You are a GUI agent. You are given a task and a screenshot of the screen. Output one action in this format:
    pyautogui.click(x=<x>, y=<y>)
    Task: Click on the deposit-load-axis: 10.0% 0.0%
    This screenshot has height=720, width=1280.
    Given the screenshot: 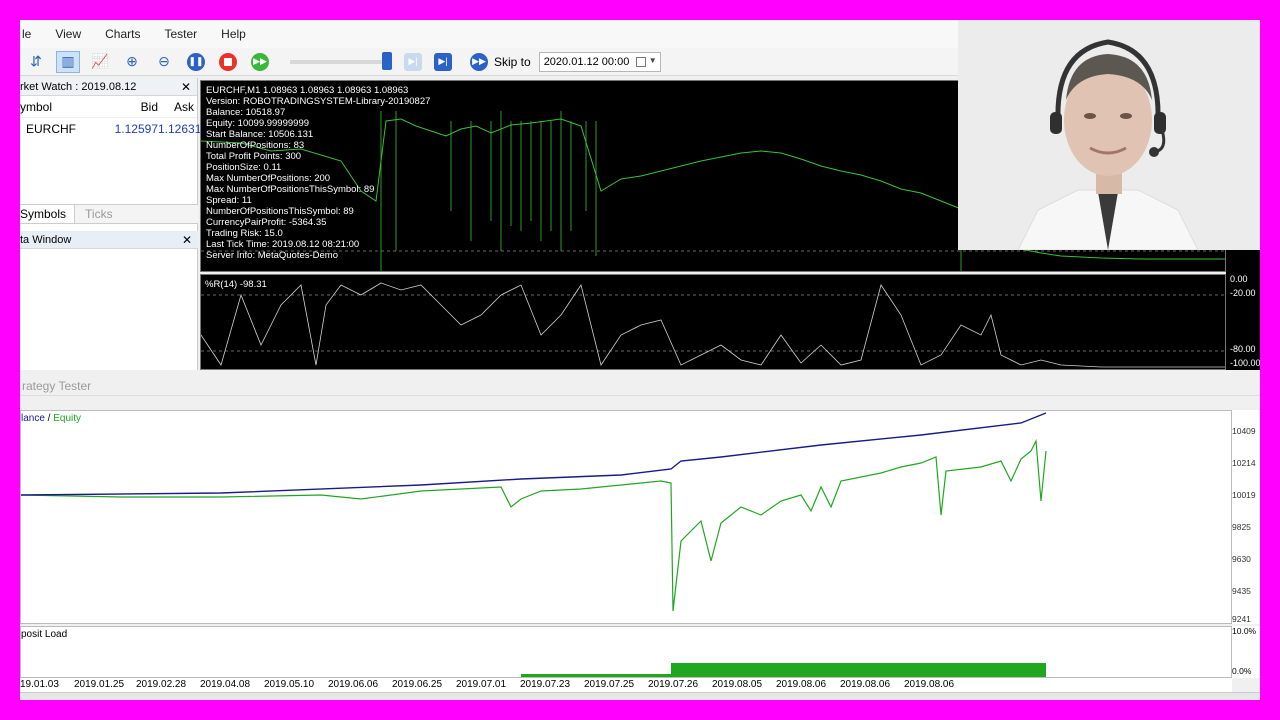 What is the action you would take?
    pyautogui.click(x=1246, y=652)
    